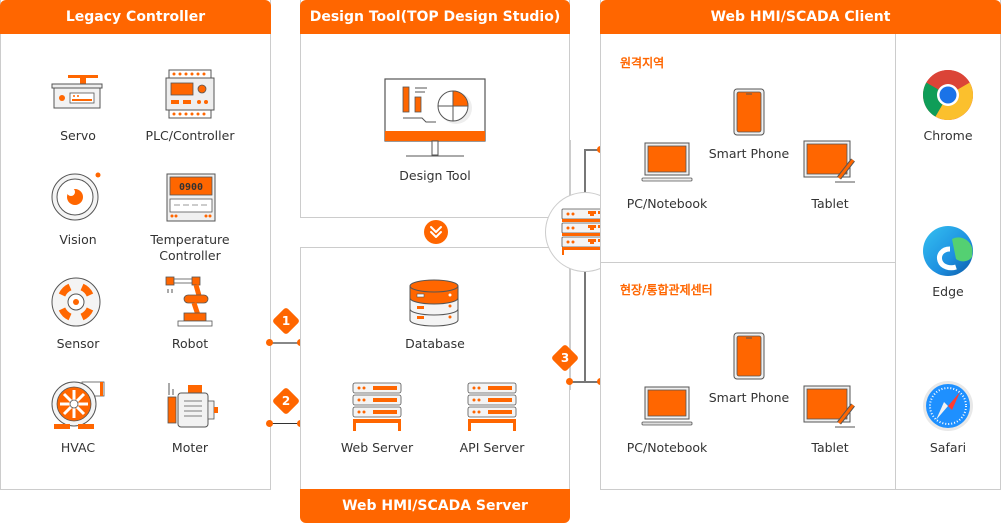 This screenshot has width=1001, height=525. Describe the element at coordinates (135, 17) in the screenshot. I see `legacy-controller-header: Legacy Controller` at that location.